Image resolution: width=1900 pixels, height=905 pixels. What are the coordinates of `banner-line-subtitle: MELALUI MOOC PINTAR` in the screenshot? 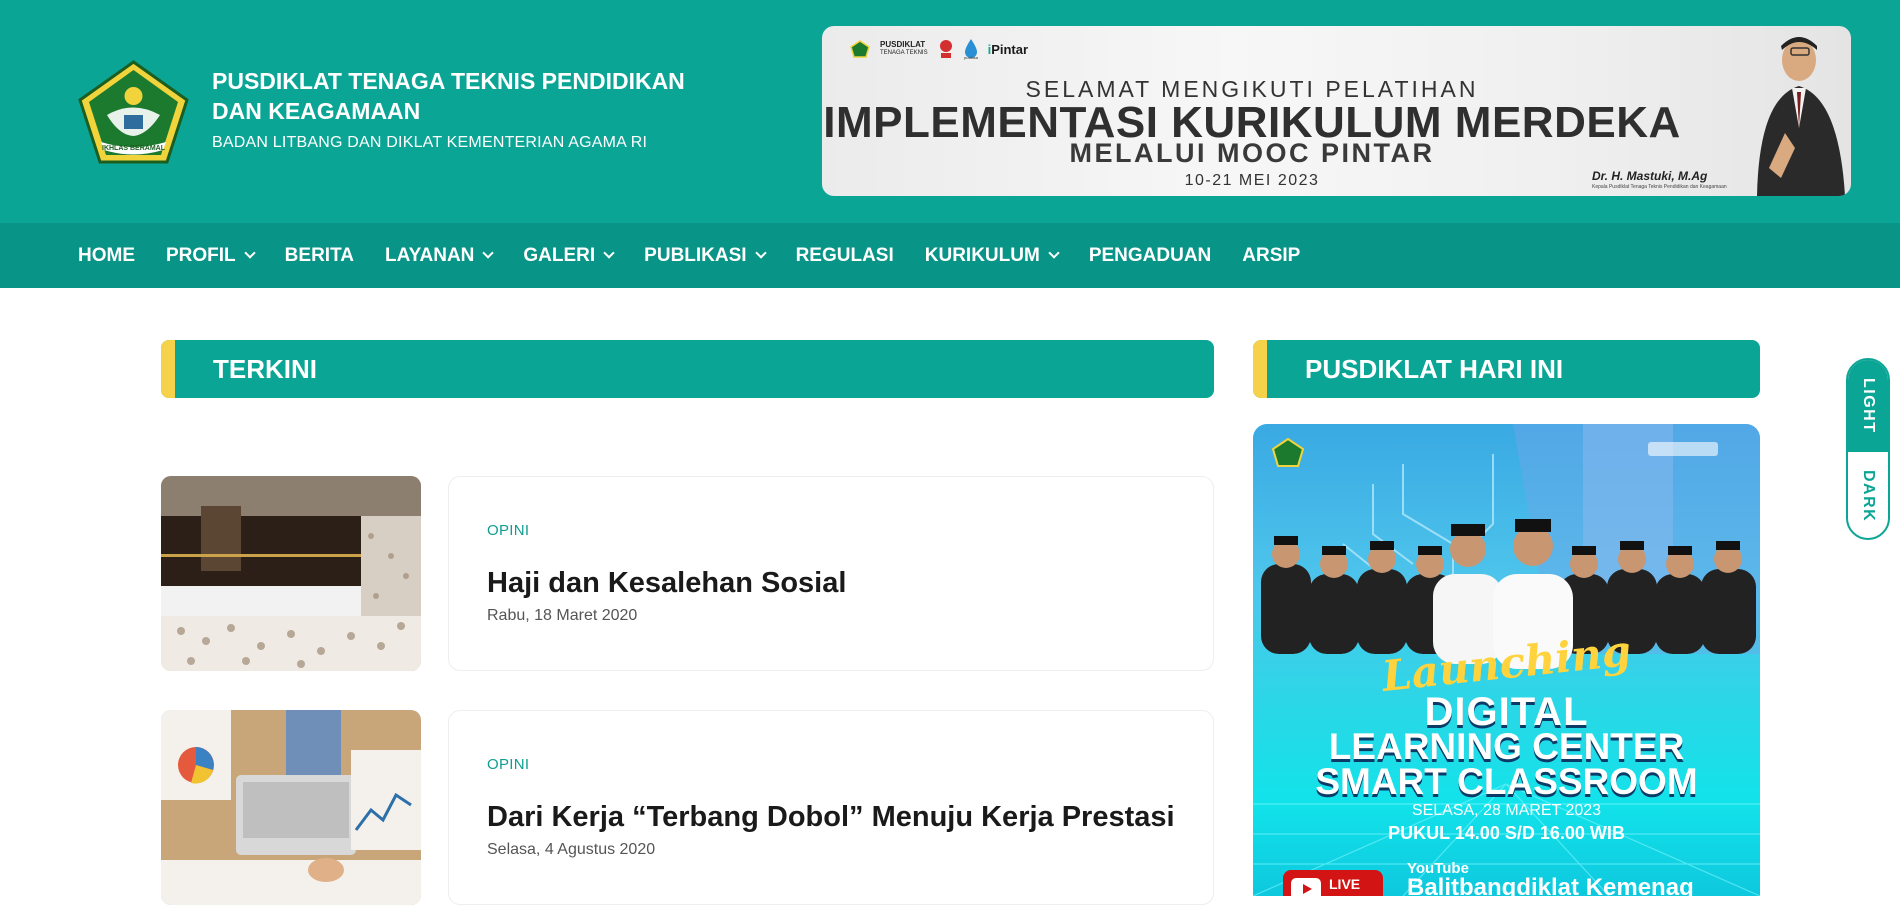 It's located at (1252, 153).